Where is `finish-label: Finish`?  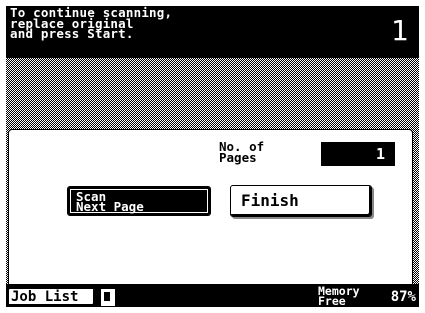 finish-label: Finish is located at coordinates (270, 200).